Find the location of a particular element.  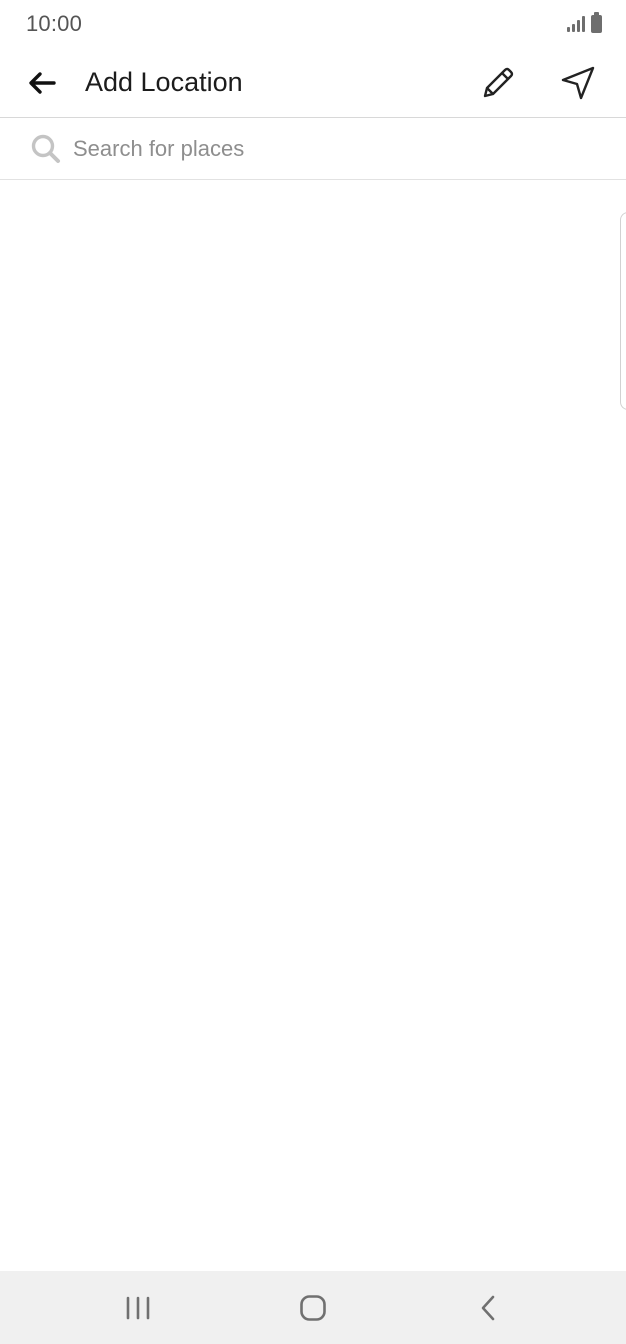

back-button is located at coordinates (42, 83).